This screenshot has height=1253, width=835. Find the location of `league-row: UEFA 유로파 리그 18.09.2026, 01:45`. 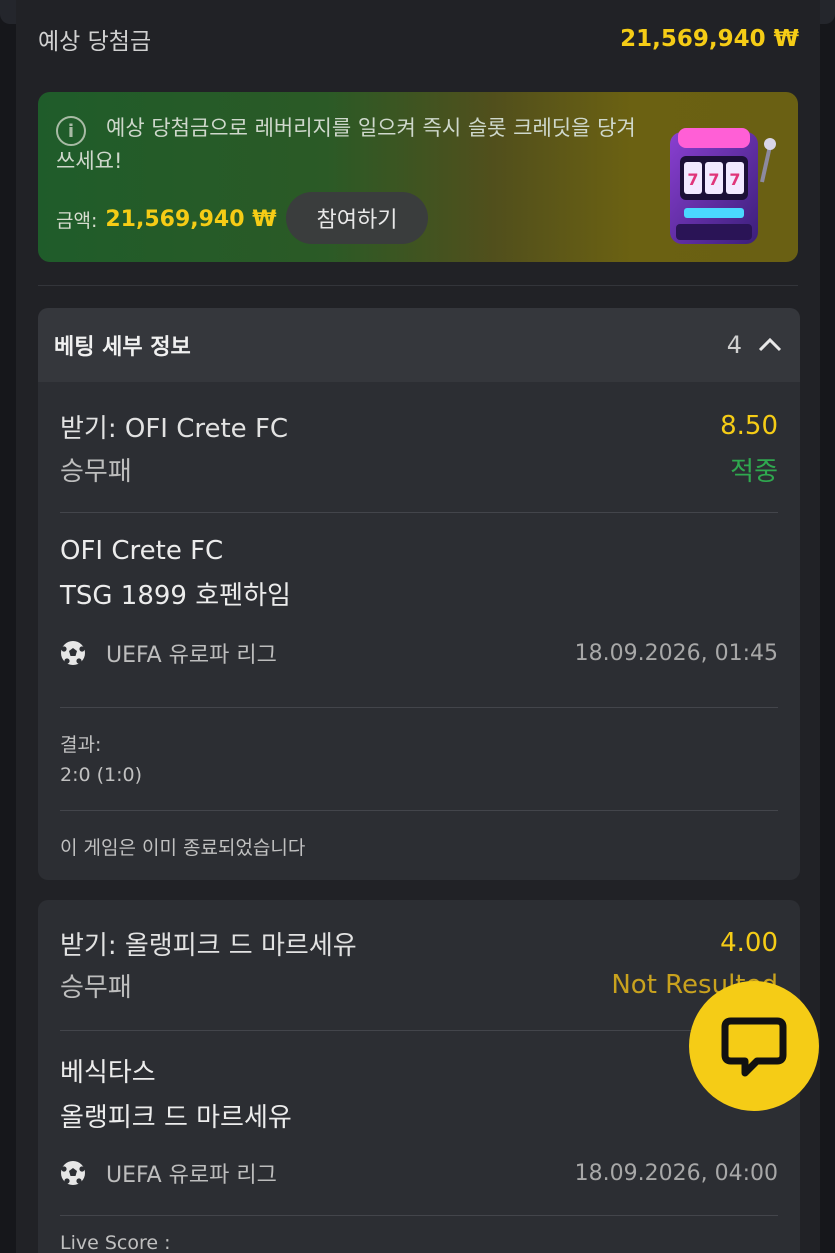

league-row: UEFA 유로파 리그 18.09.2026, 01:45 is located at coordinates (419, 653).